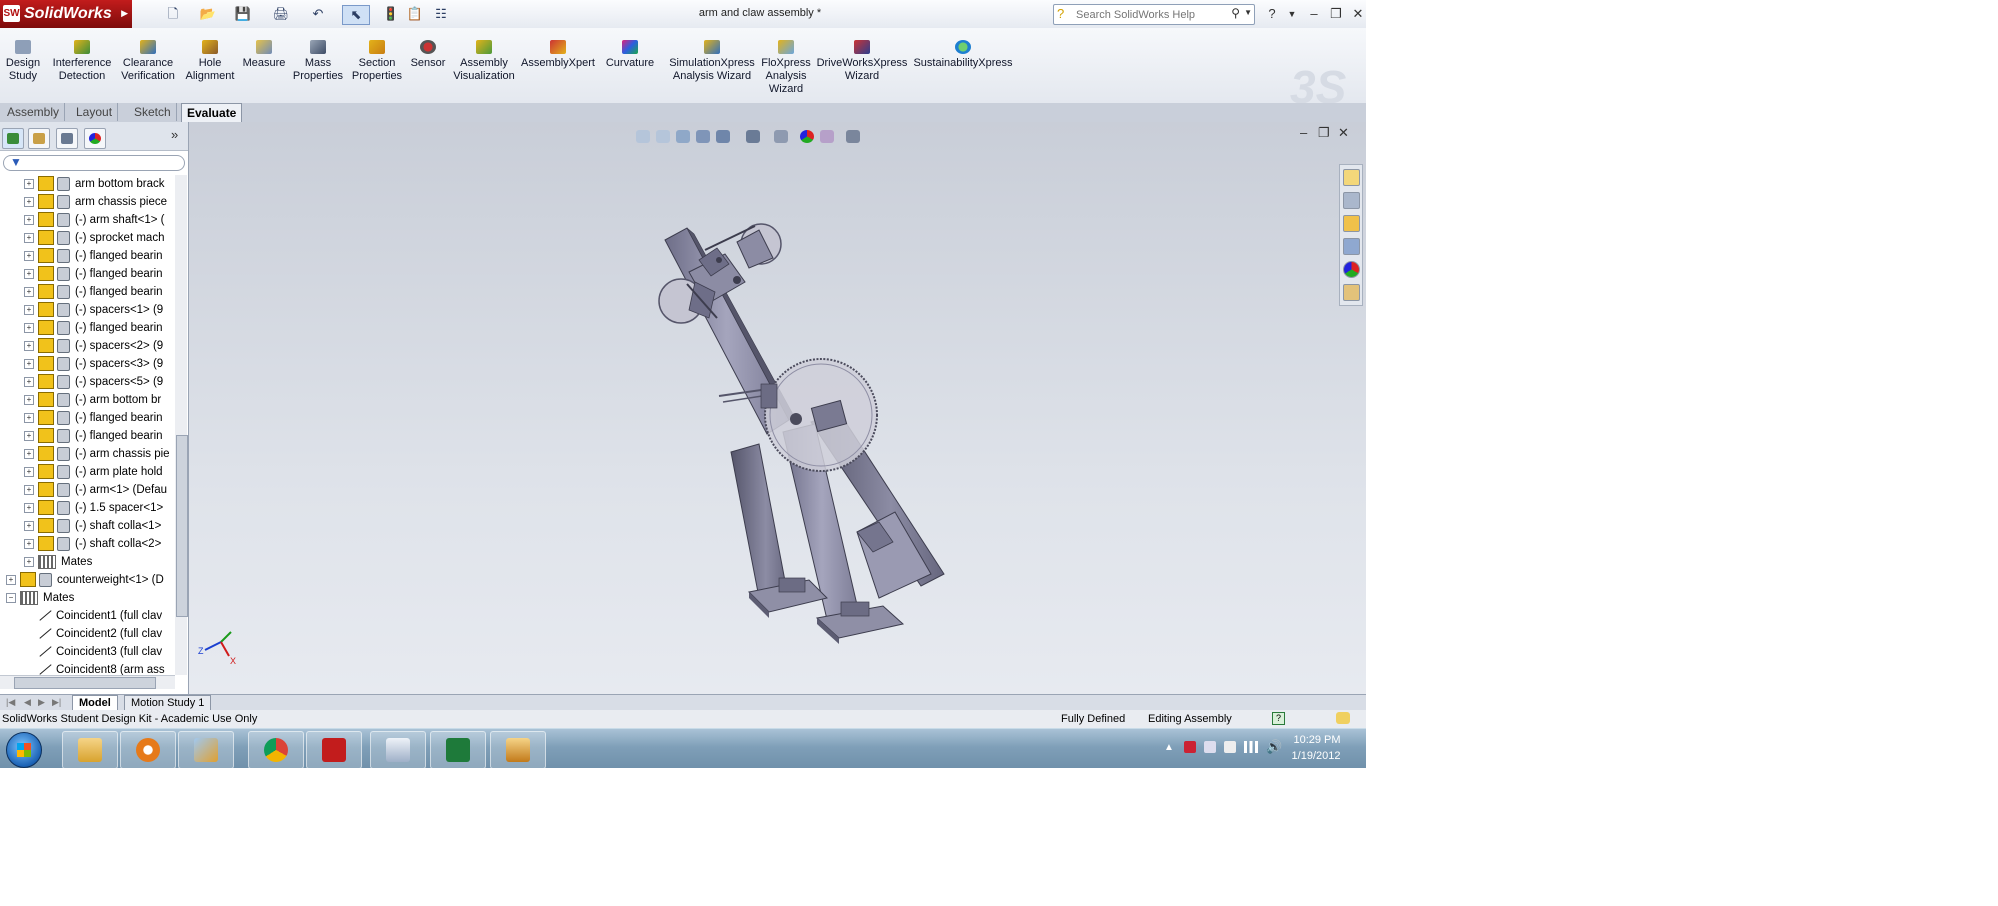 The width and height of the screenshot is (1998, 906). Describe the element at coordinates (786, 68) in the screenshot. I see `floxpress-button: FloXpress Analysis Wizard` at that location.